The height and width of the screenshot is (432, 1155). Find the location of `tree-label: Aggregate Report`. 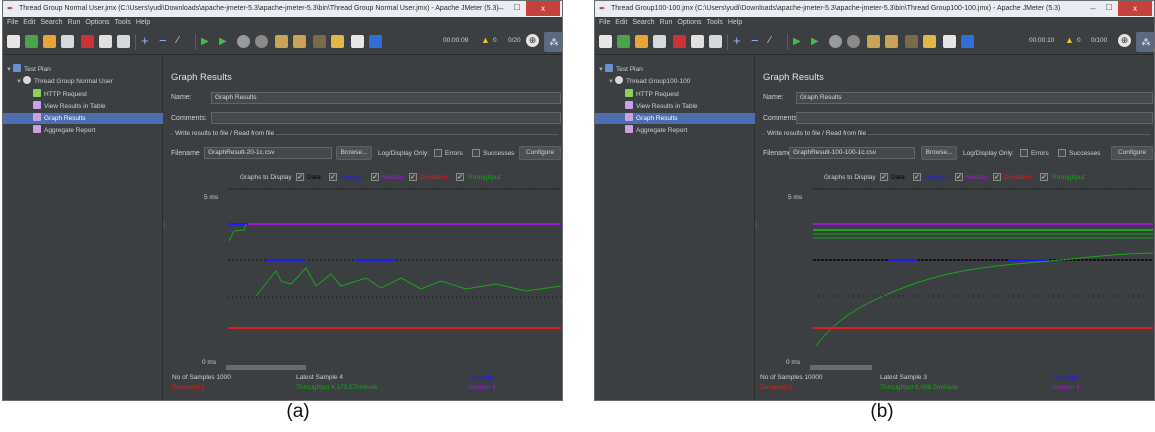

tree-label: Aggregate Report is located at coordinates (70, 130).